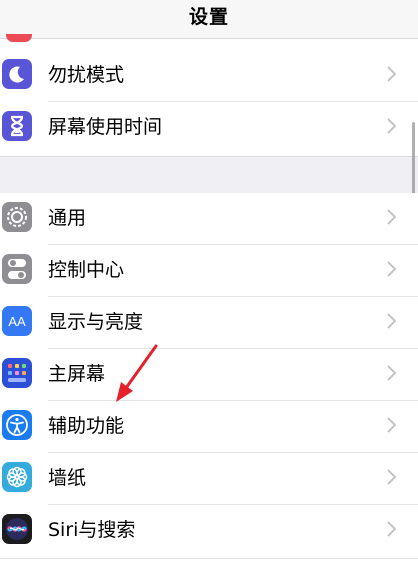 The width and height of the screenshot is (418, 568). Describe the element at coordinates (19, 38) in the screenshot. I see `partial-row-icon` at that location.